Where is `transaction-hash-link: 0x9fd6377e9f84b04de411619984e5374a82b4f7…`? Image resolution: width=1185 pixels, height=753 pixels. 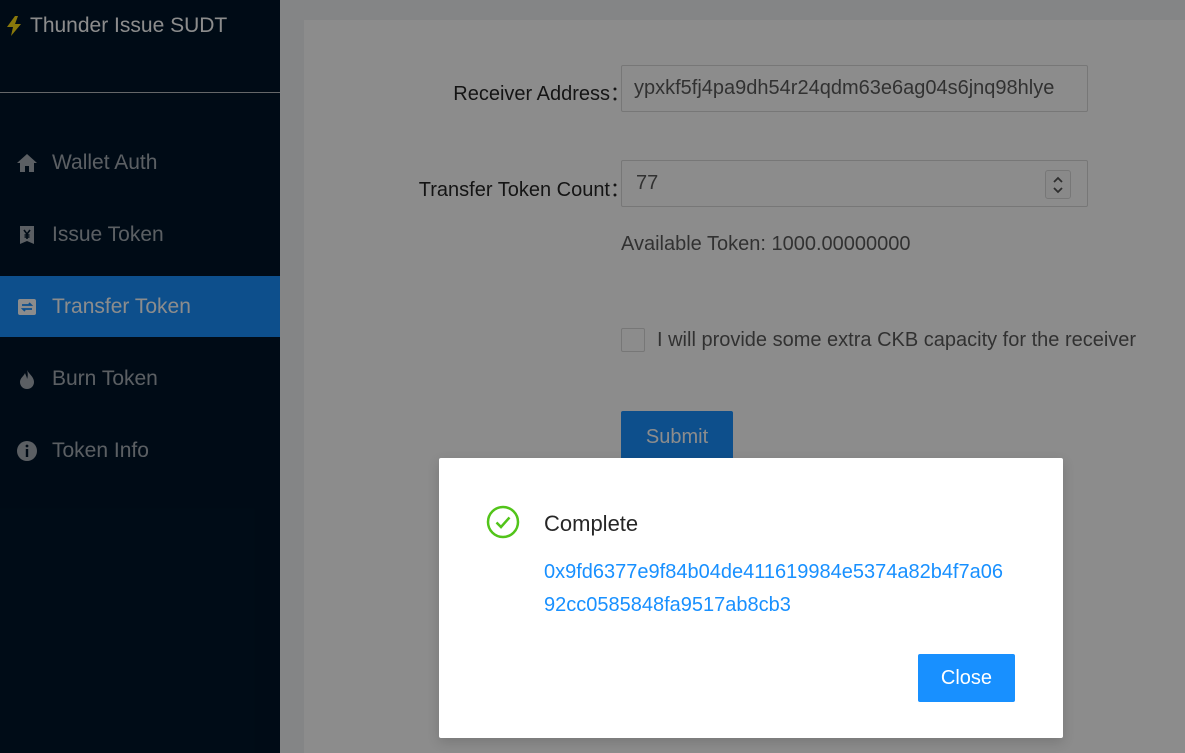 transaction-hash-link: 0x9fd6377e9f84b04de411619984e5374a82b4f7… is located at coordinates (779, 589).